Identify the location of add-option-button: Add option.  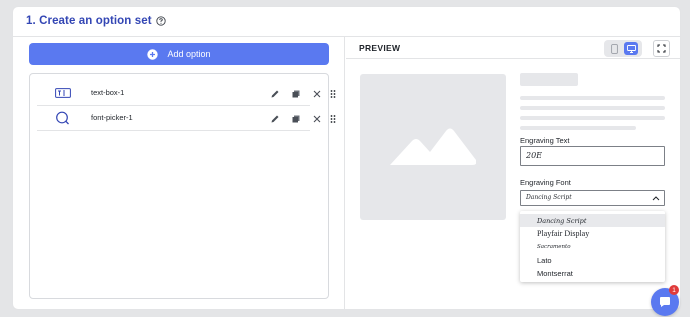
(179, 54).